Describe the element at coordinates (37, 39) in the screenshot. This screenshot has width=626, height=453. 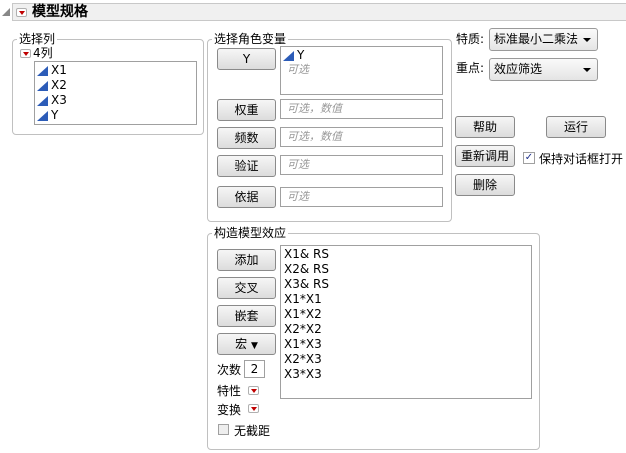
I see `select-columns-label: 选择列` at that location.